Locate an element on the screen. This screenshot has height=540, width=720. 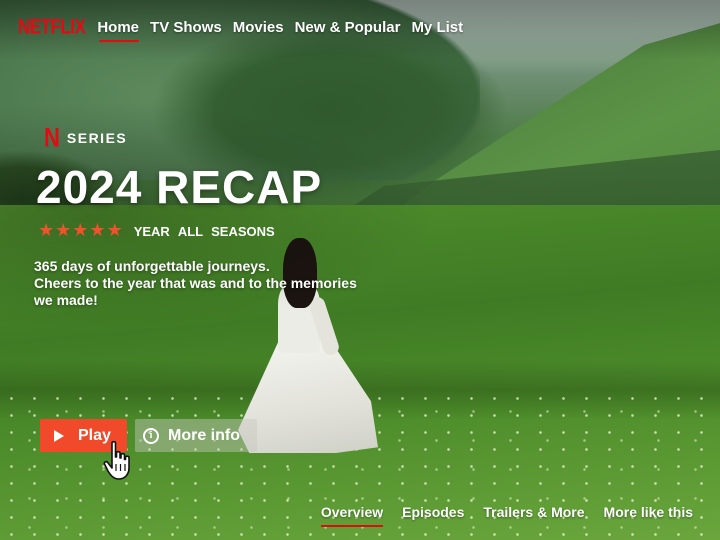
more-info-button: i More info is located at coordinates (196, 435).